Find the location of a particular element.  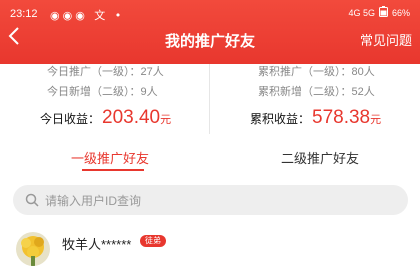

active-tab-indicator is located at coordinates (113, 170).